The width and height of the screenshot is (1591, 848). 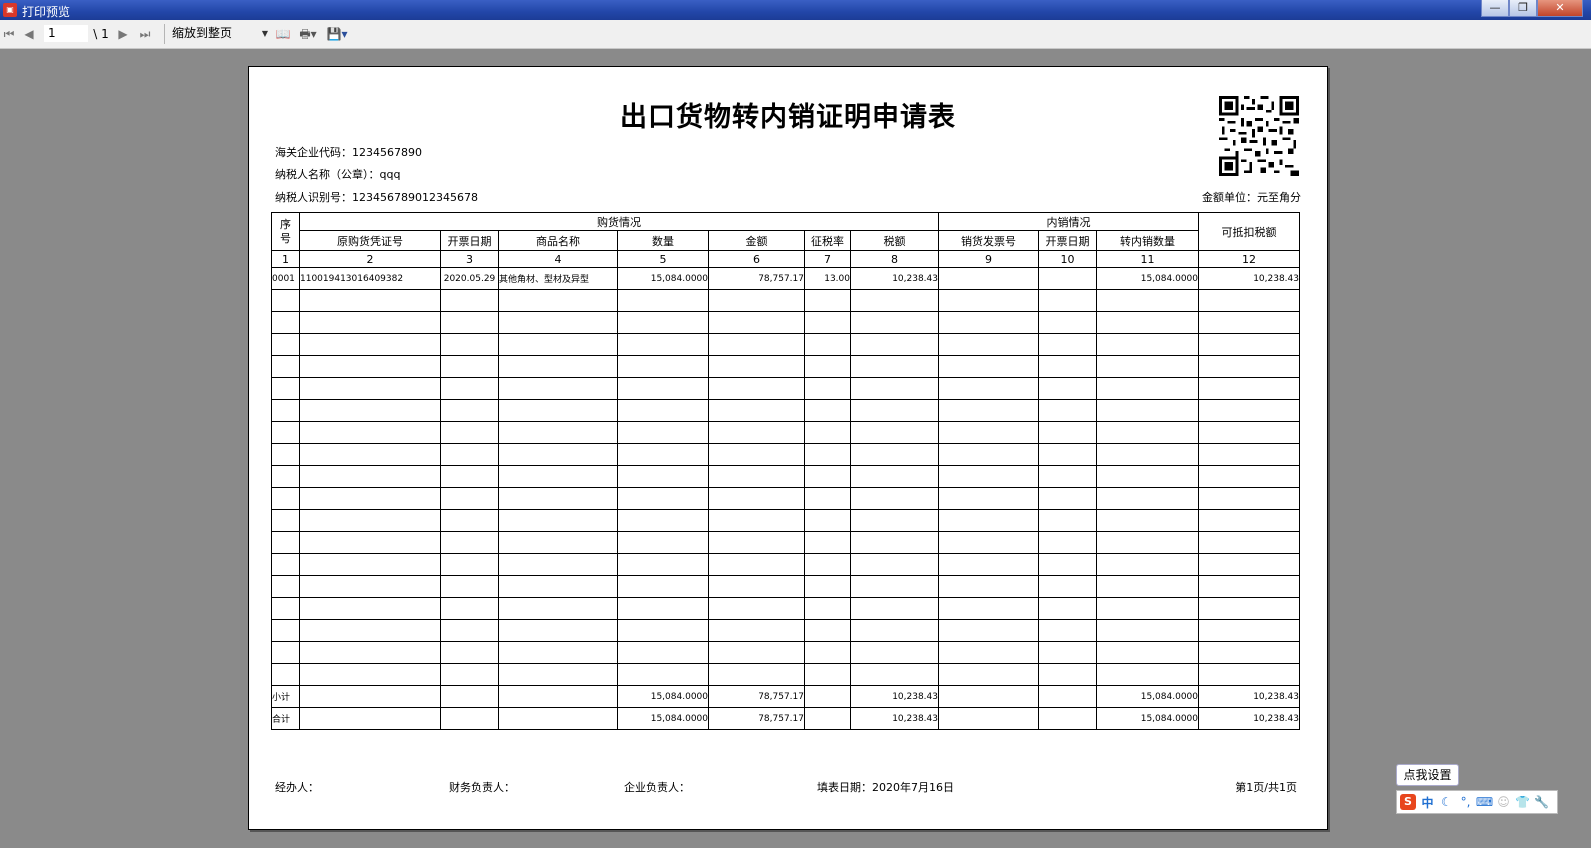 I want to click on column-header: 开票日期, so click(x=469, y=240).